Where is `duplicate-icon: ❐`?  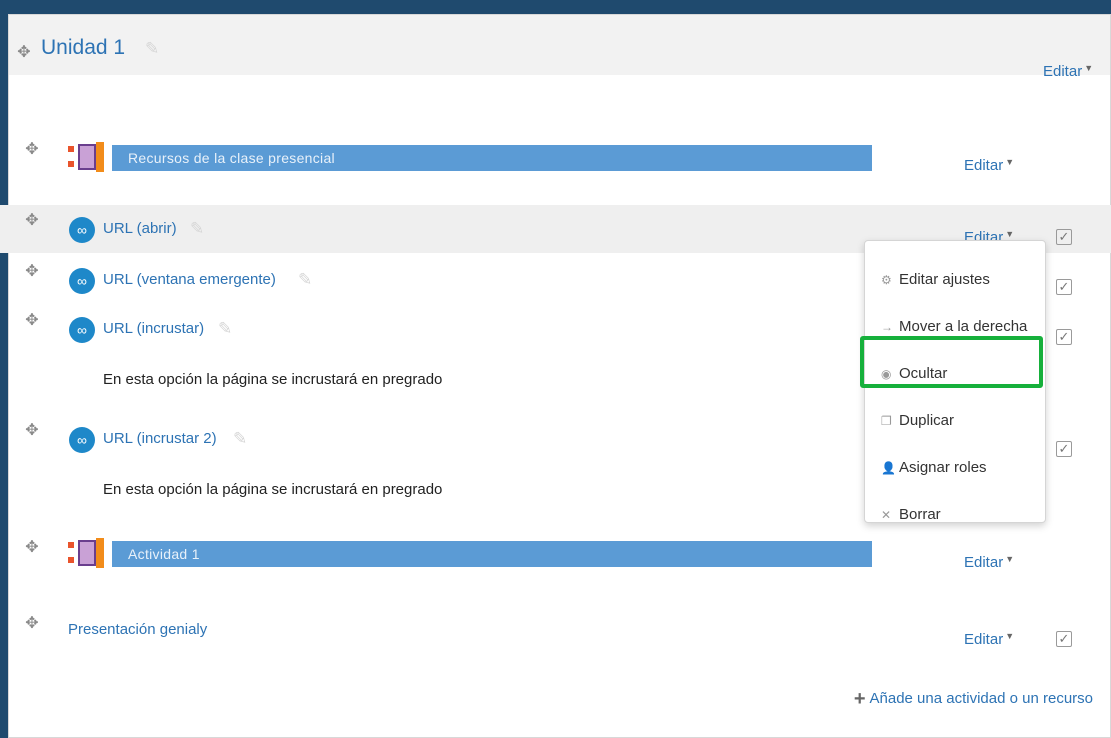
duplicate-icon: ❐ is located at coordinates (886, 421).